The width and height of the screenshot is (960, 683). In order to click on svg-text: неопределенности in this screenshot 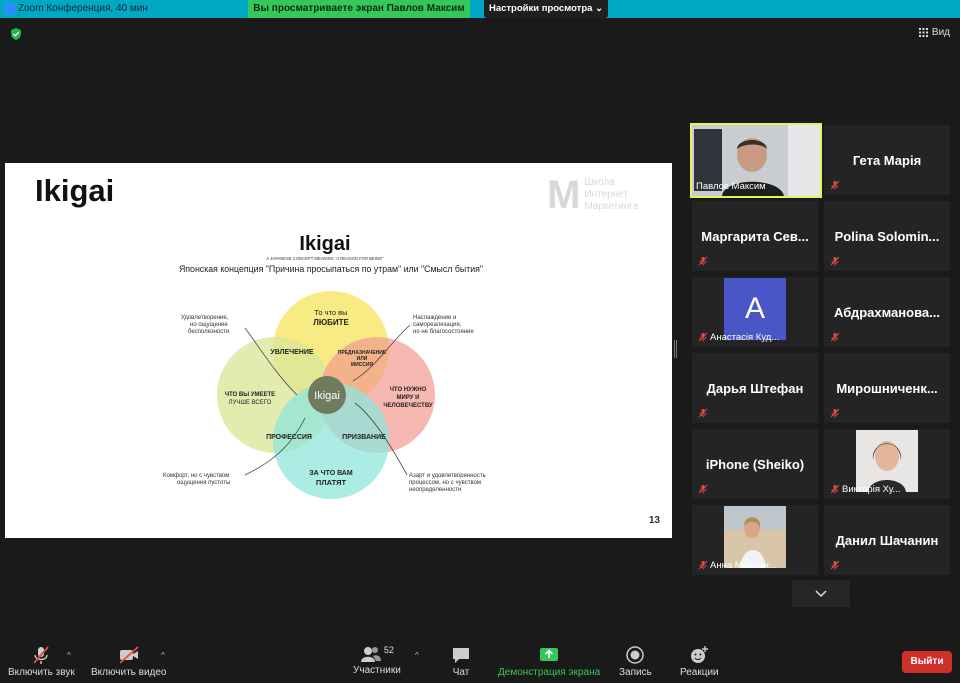, I will do `click(435, 490)`.